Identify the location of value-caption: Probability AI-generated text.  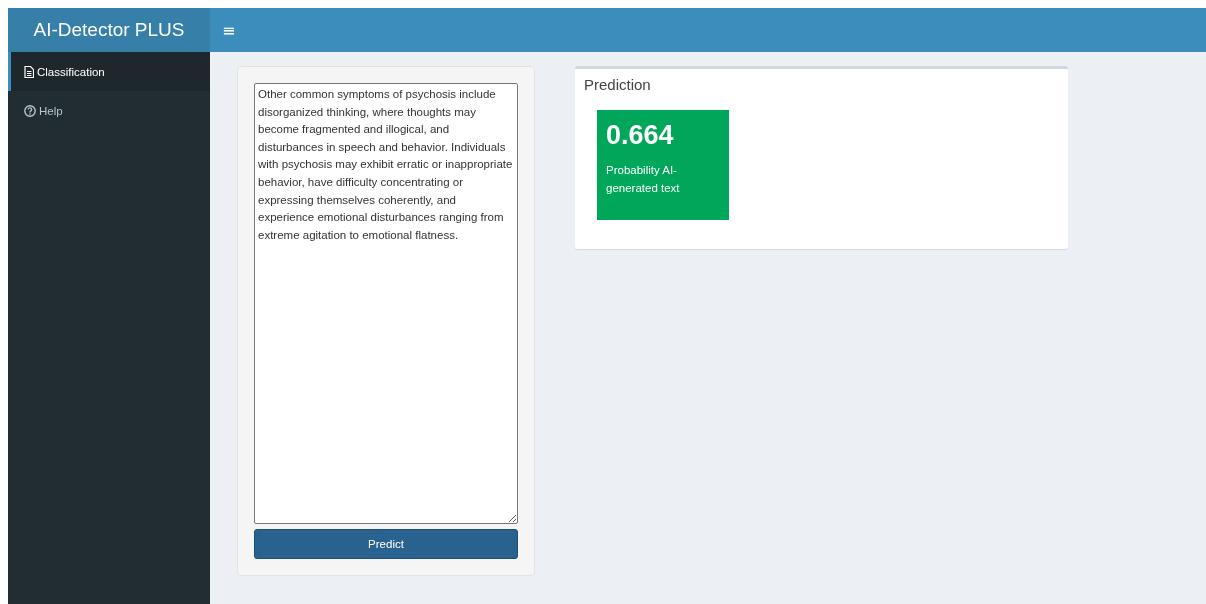
(643, 179).